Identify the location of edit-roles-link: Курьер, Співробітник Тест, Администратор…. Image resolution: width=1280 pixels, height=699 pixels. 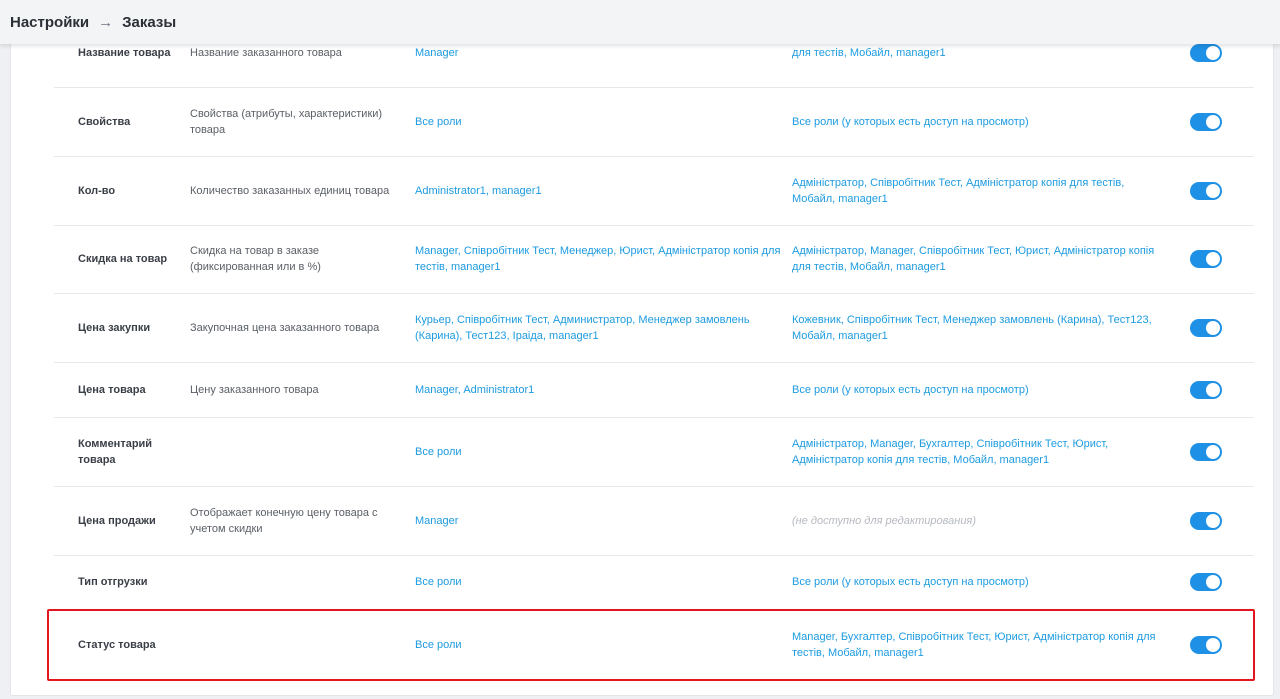
(599, 327).